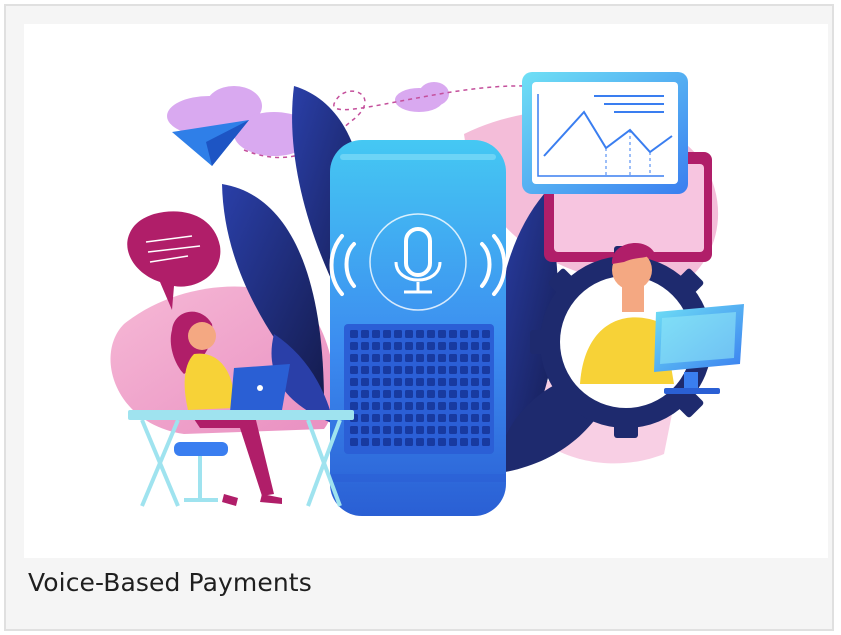  Describe the element at coordinates (418, 328) in the screenshot. I see `smart-speaker` at that location.